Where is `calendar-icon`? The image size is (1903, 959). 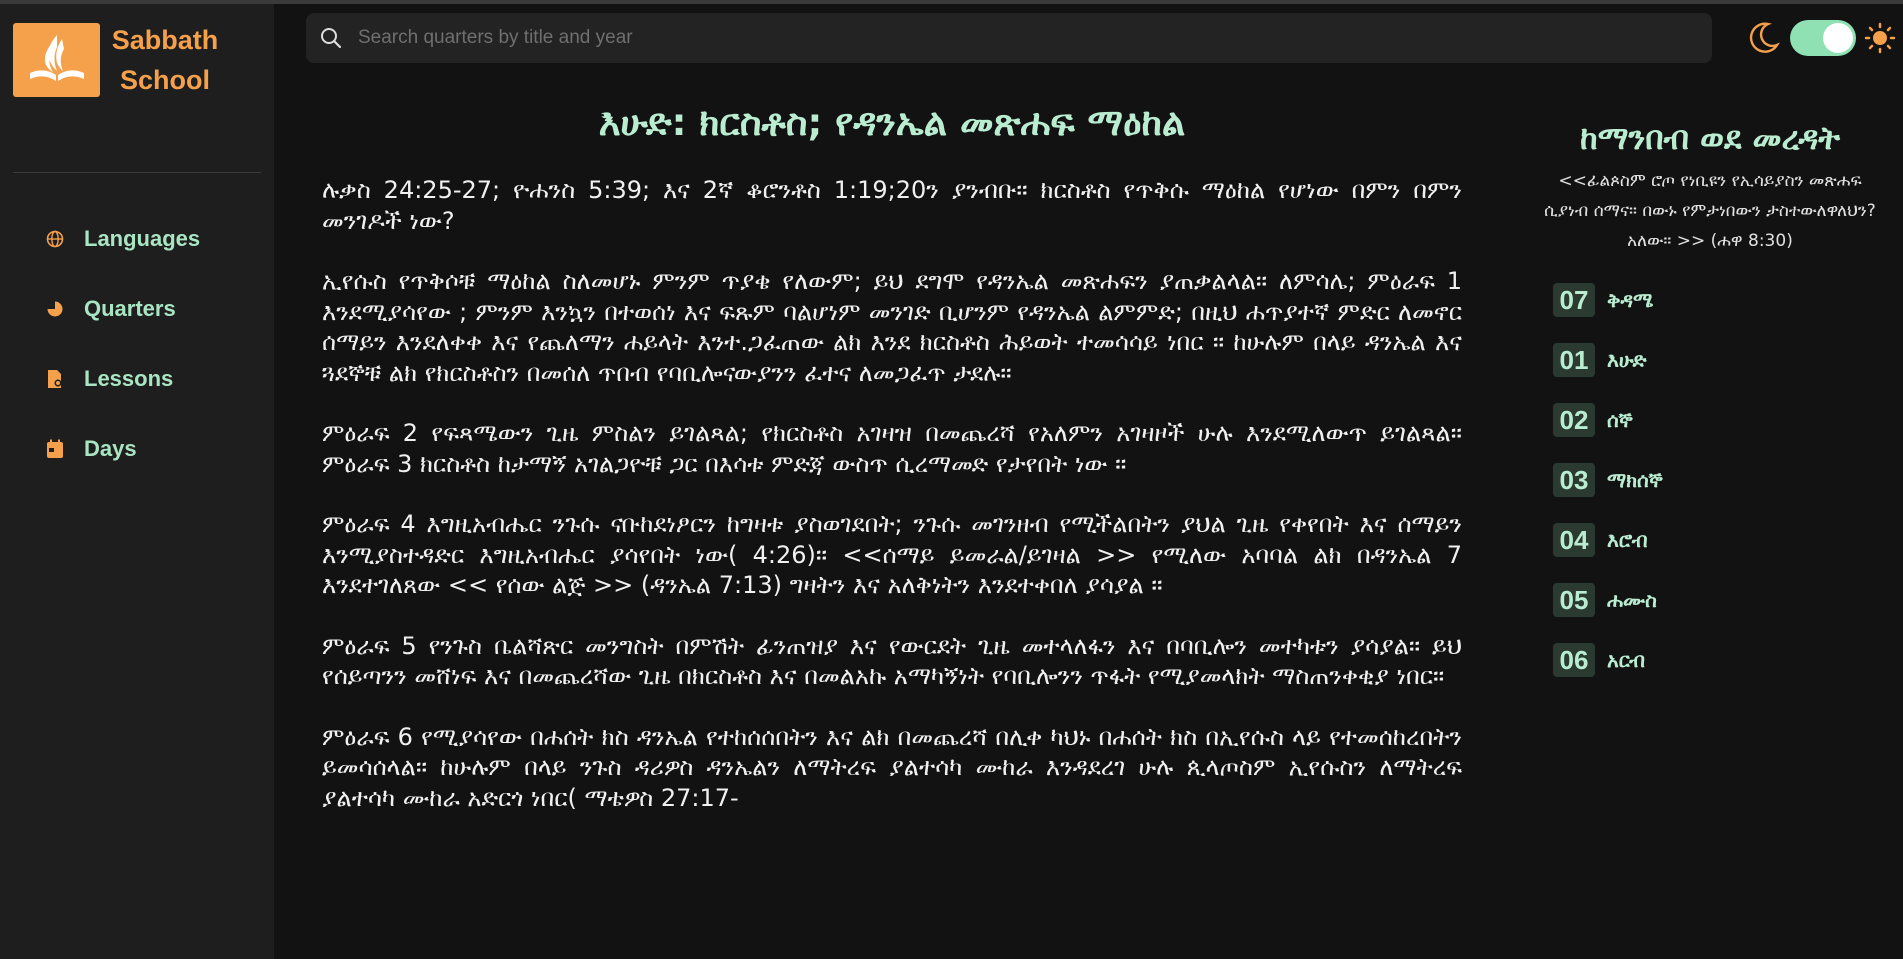 calendar-icon is located at coordinates (55, 449).